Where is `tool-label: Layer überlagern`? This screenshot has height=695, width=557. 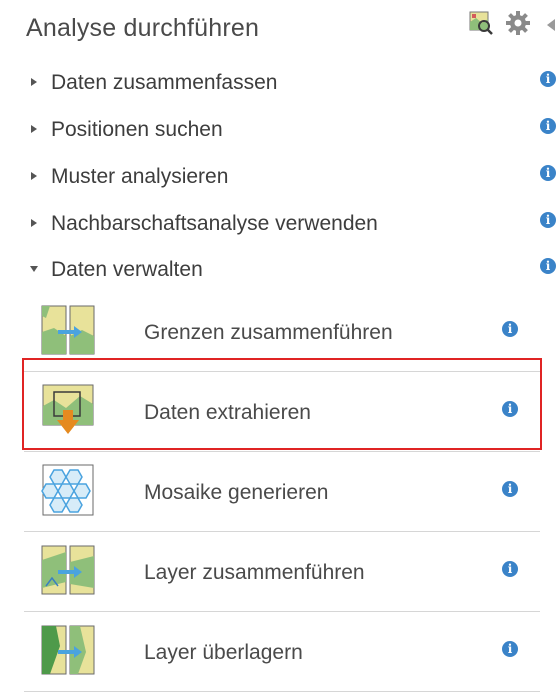
tool-label: Layer überlagern is located at coordinates (223, 652).